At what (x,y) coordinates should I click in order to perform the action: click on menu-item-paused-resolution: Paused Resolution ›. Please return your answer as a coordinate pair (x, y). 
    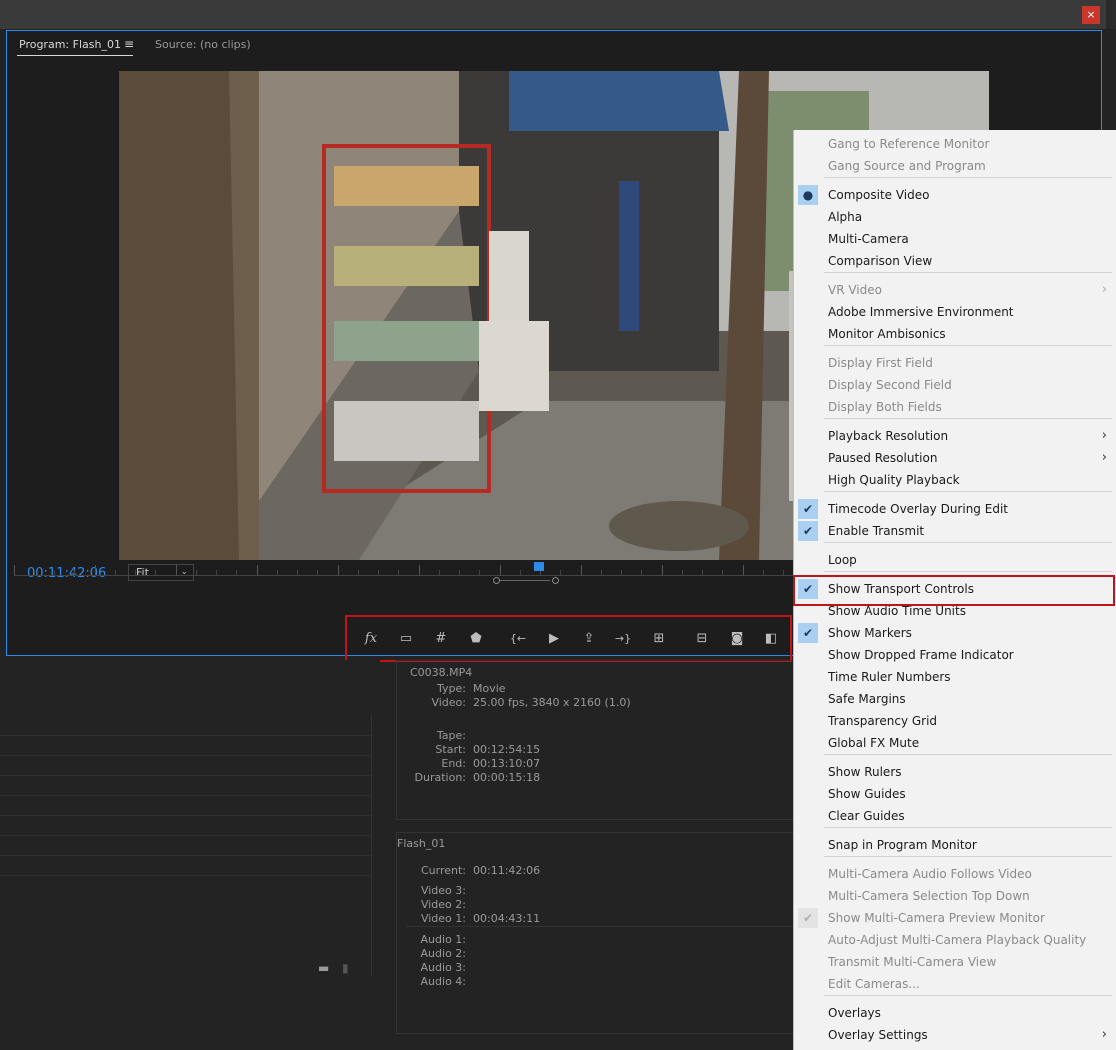
    Looking at the image, I should click on (955, 458).